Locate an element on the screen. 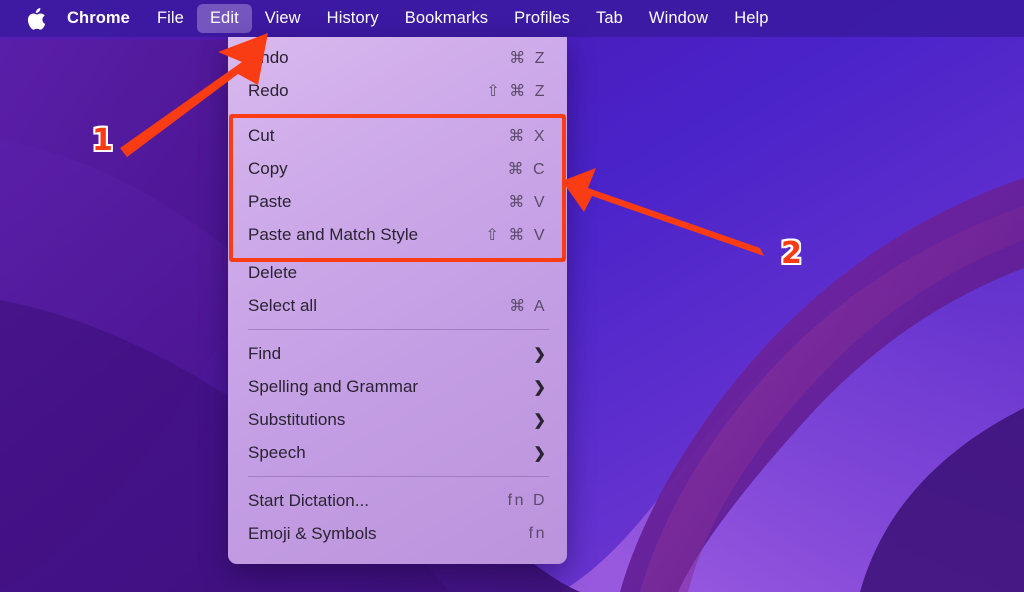  menu-file-label: File is located at coordinates (170, 17).